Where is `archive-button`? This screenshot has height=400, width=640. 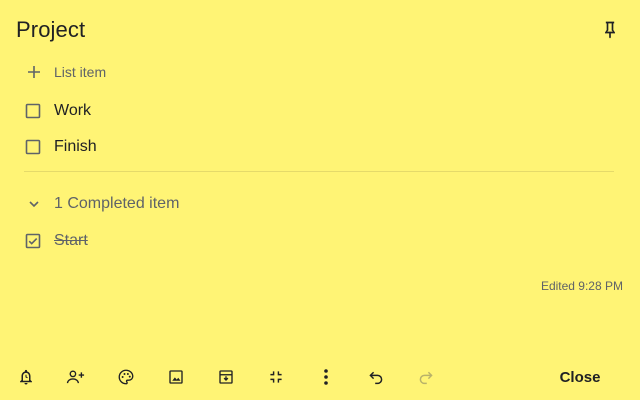
archive-button is located at coordinates (226, 377).